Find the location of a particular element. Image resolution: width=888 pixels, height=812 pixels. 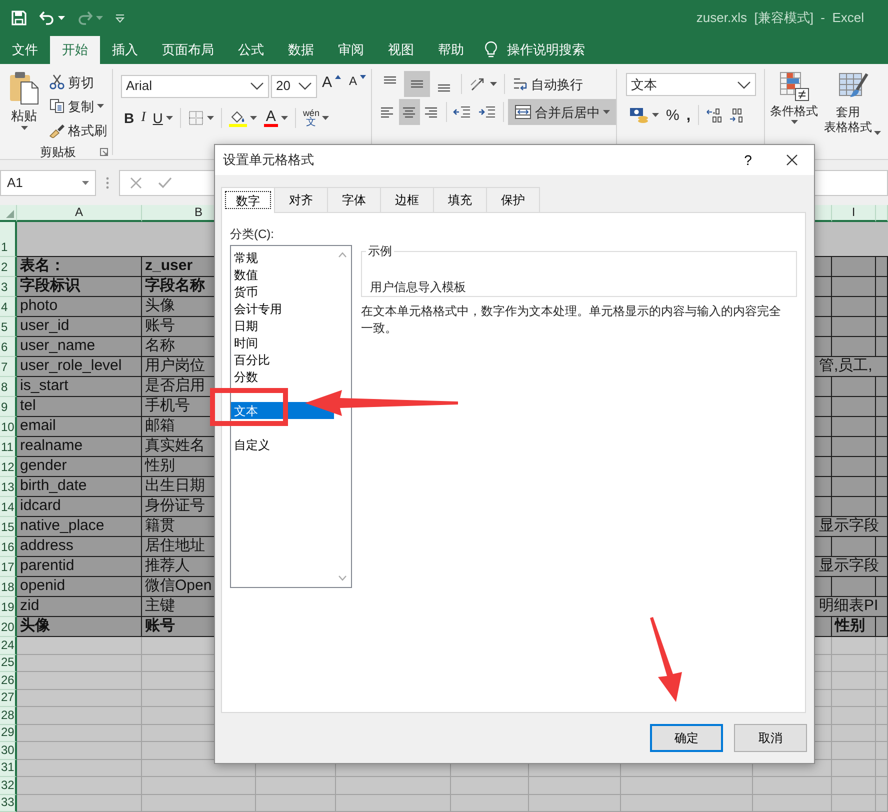

sample-text: 用户信息导入模板 is located at coordinates (418, 287).